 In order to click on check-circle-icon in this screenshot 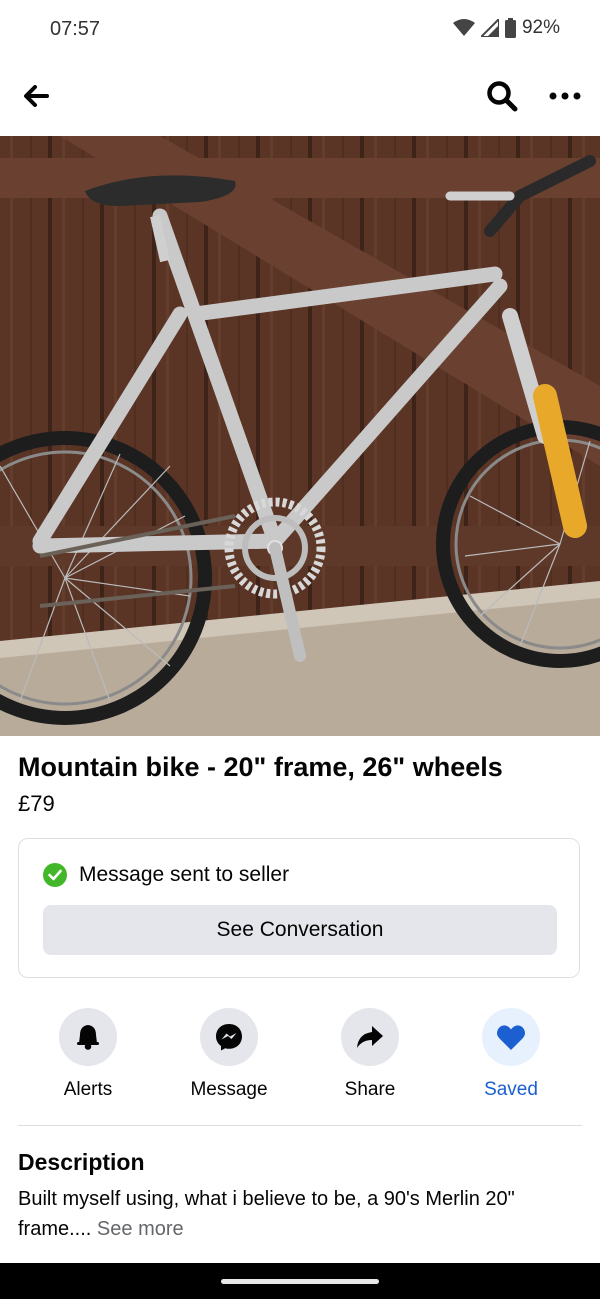, I will do `click(55, 875)`.